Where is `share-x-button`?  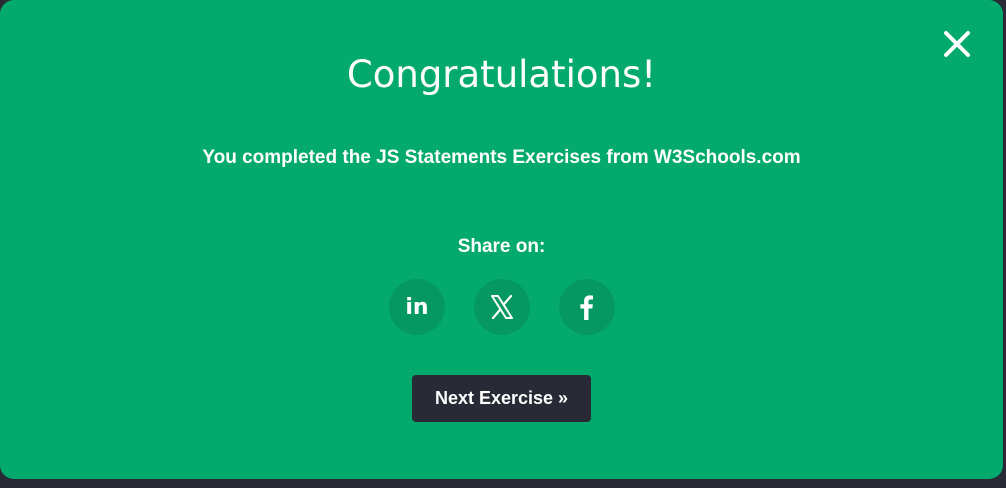
share-x-button is located at coordinates (501, 307).